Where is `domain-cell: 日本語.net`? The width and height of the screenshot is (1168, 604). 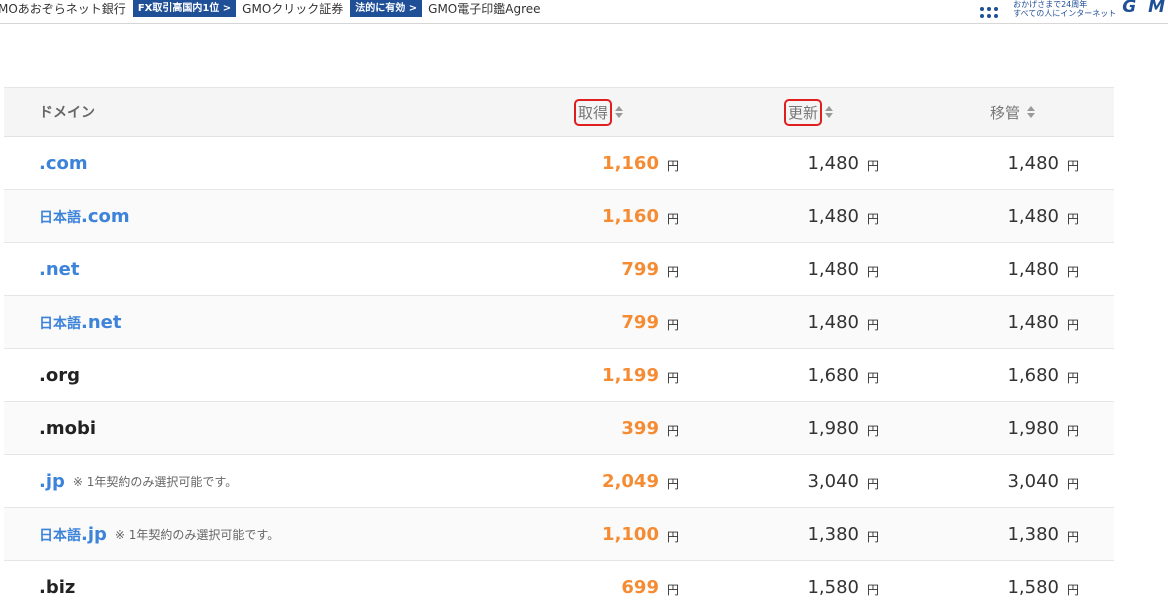 domain-cell: 日本語.net is located at coordinates (80, 322).